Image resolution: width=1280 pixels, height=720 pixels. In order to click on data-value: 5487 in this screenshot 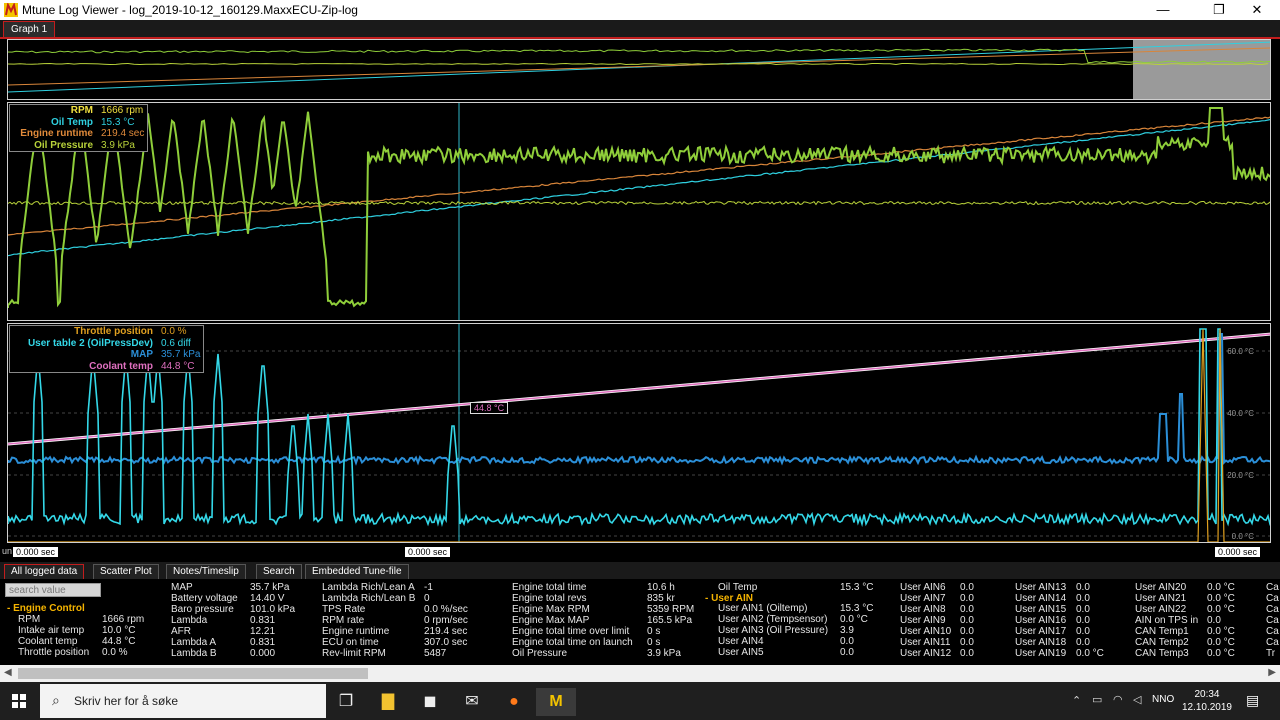, I will do `click(435, 653)`.